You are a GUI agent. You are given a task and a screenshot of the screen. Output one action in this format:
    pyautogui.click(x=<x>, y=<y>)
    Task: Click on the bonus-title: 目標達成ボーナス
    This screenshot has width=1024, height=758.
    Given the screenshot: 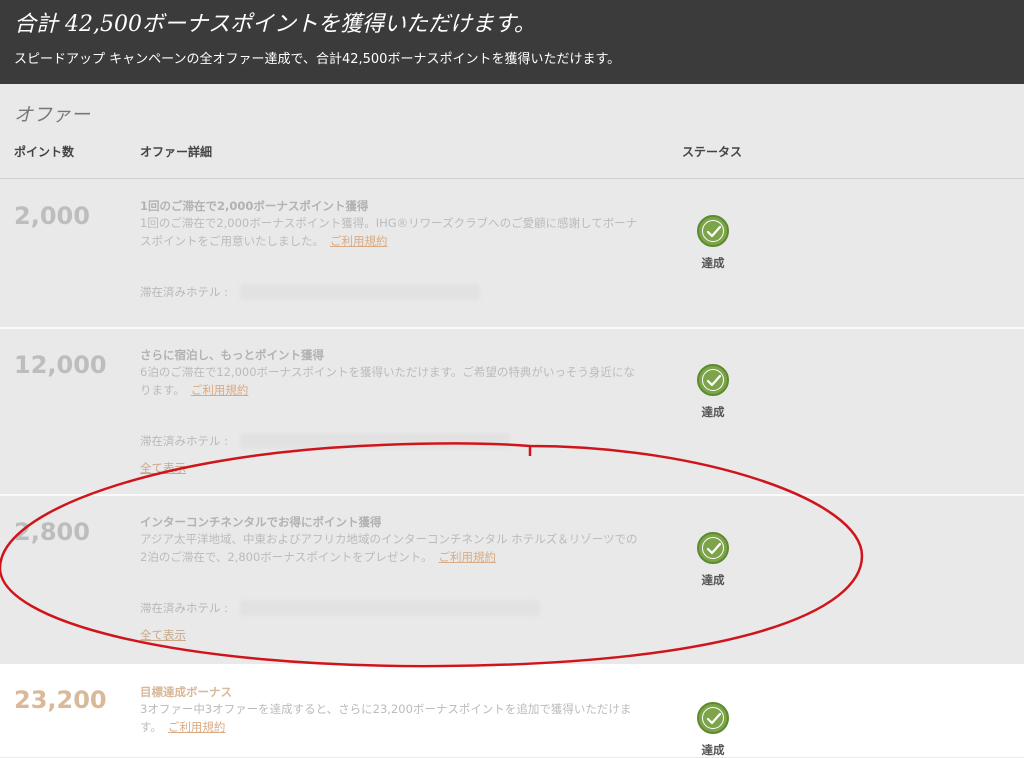 What is the action you would take?
    pyautogui.click(x=186, y=692)
    